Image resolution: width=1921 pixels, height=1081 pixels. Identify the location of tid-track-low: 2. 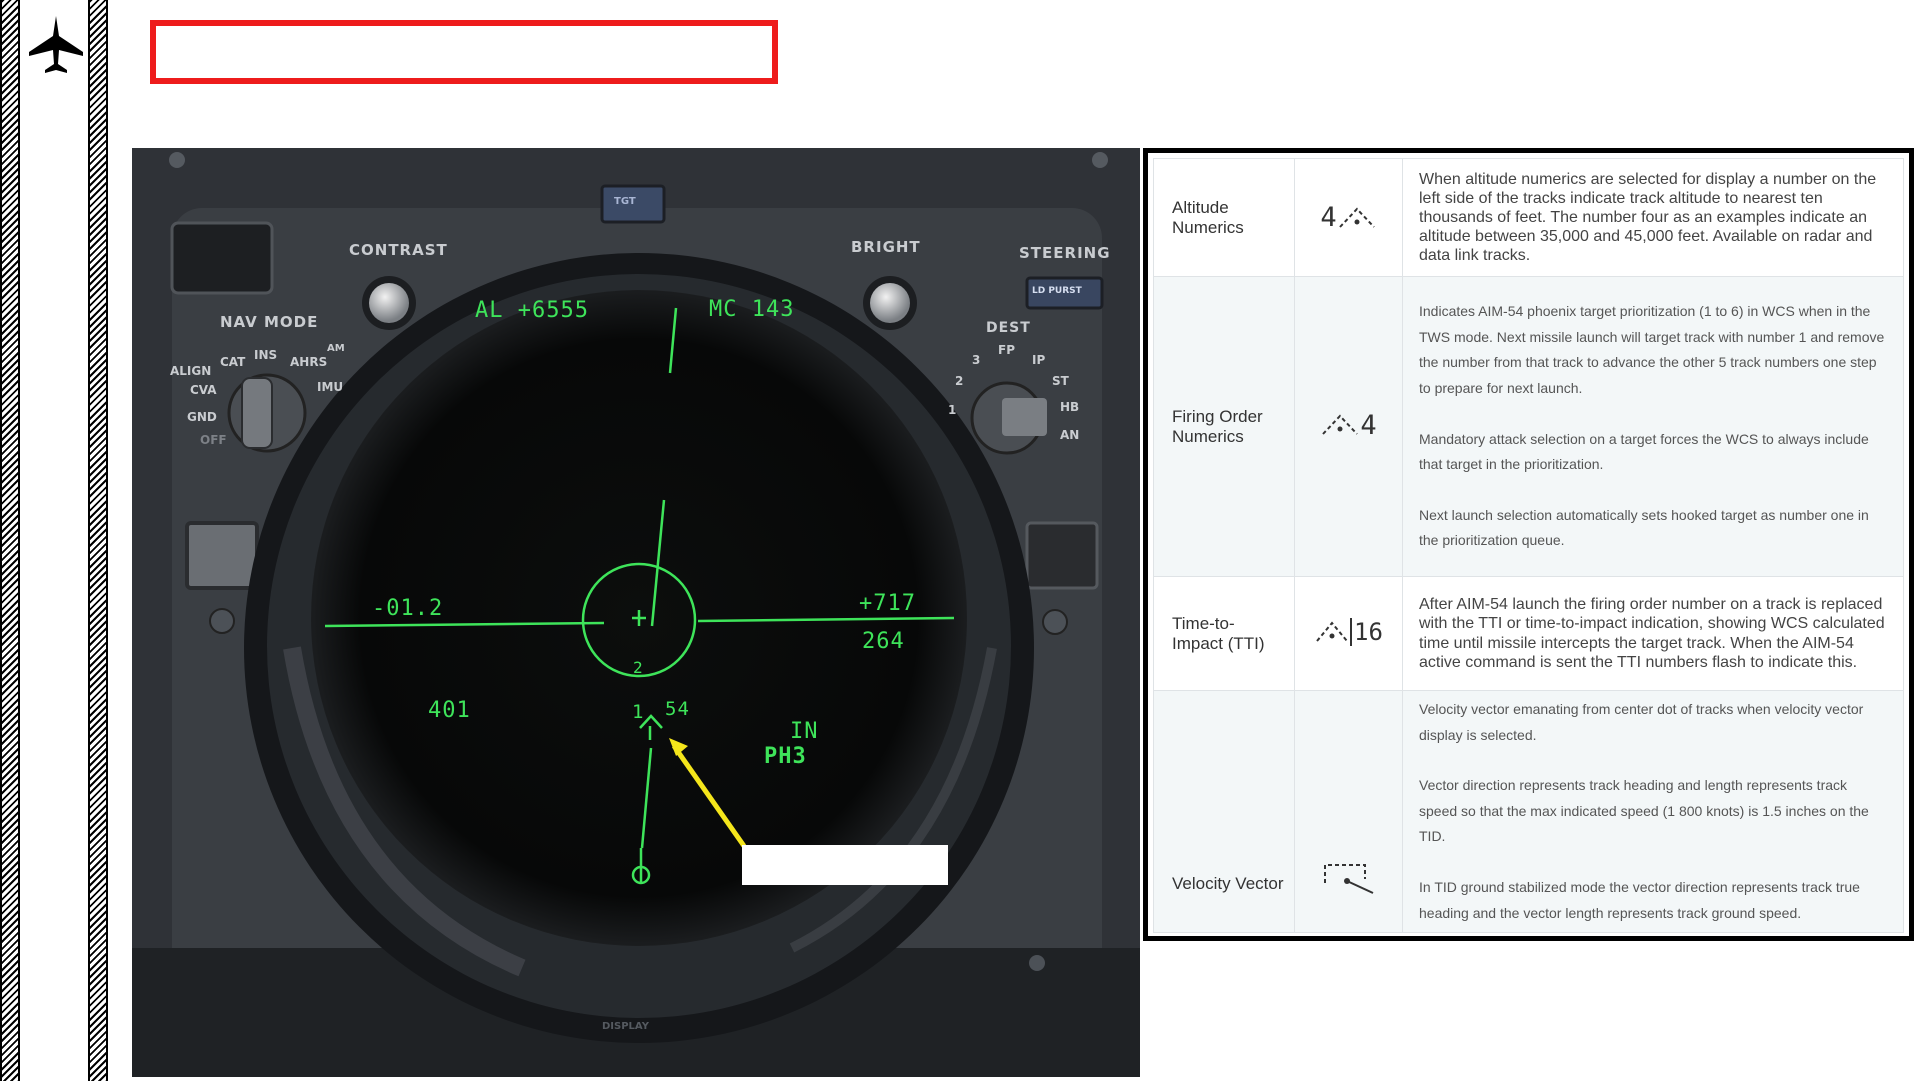
(638, 667).